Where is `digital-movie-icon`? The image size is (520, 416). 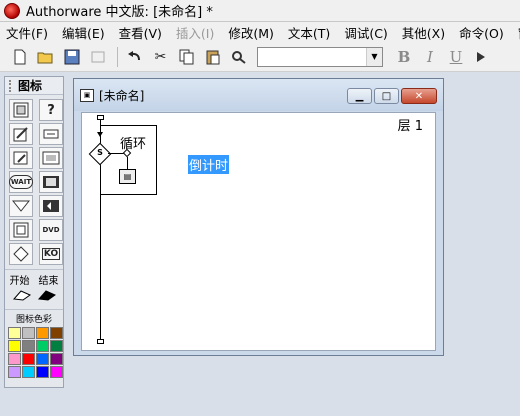 digital-movie-icon is located at coordinates (51, 182).